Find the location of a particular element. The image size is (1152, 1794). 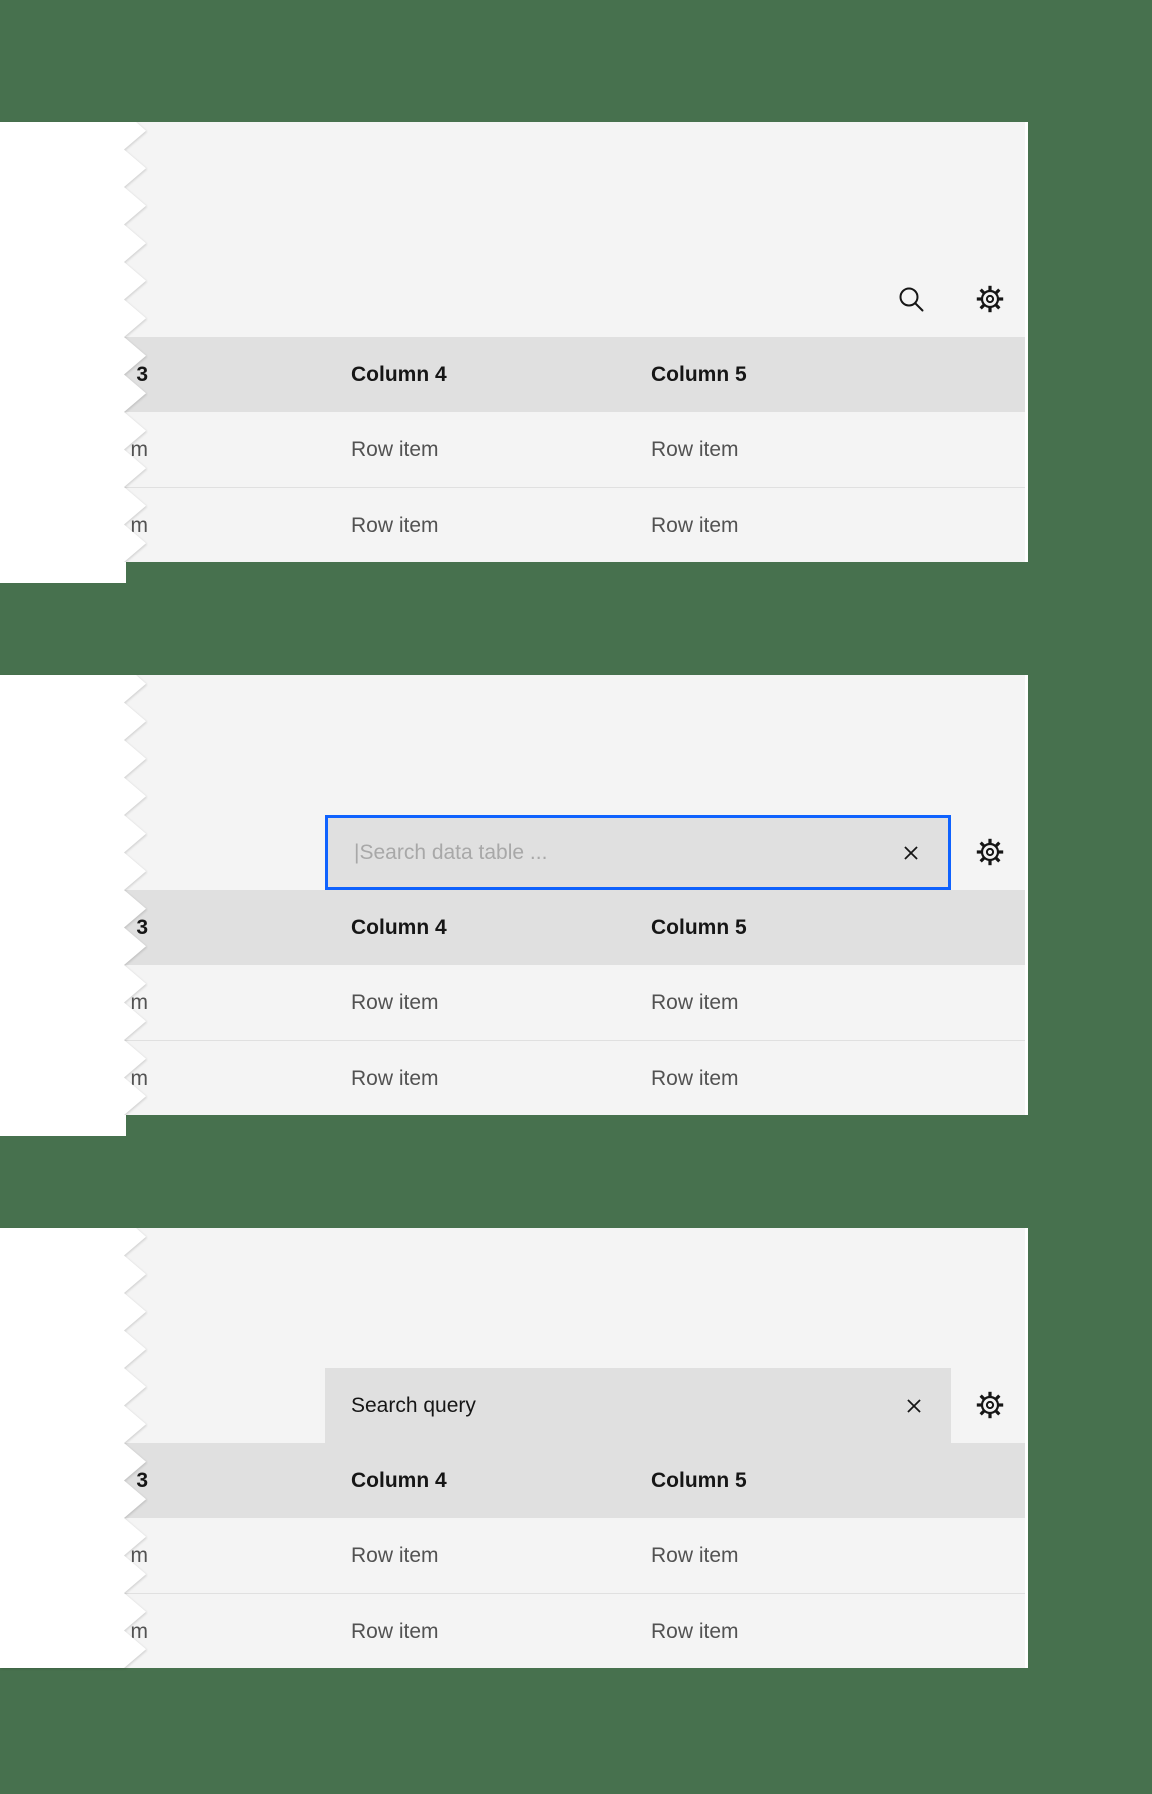

search-button is located at coordinates (911, 299).